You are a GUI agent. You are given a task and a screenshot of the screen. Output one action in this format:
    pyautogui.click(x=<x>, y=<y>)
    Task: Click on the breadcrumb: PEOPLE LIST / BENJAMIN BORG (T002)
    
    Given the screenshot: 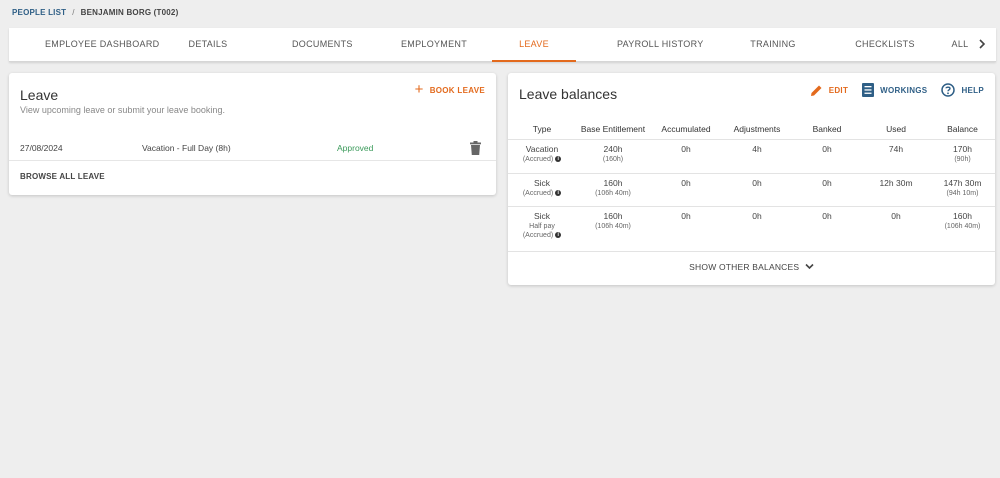 What is the action you would take?
    pyautogui.click(x=95, y=12)
    